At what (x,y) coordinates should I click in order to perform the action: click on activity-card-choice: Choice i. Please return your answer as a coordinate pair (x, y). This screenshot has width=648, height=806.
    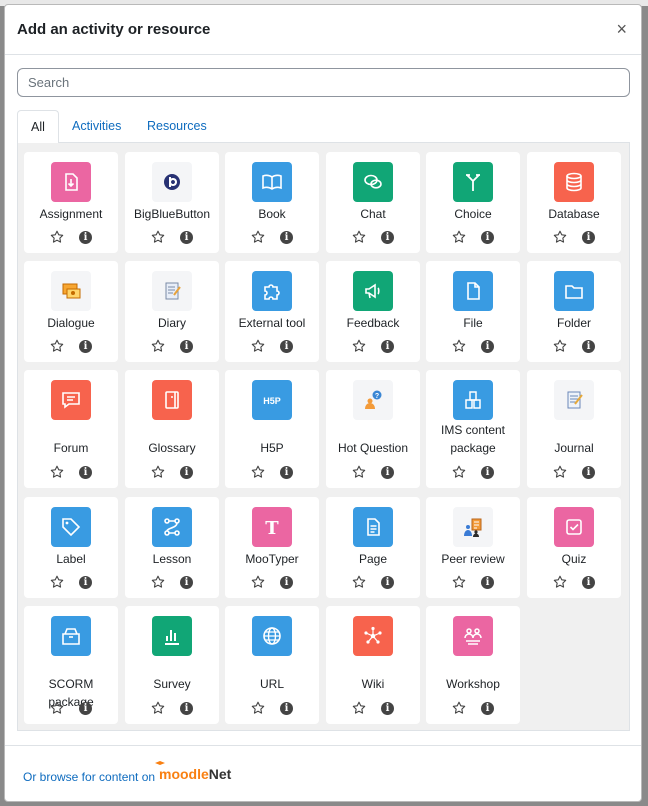
    Looking at the image, I should click on (473, 202).